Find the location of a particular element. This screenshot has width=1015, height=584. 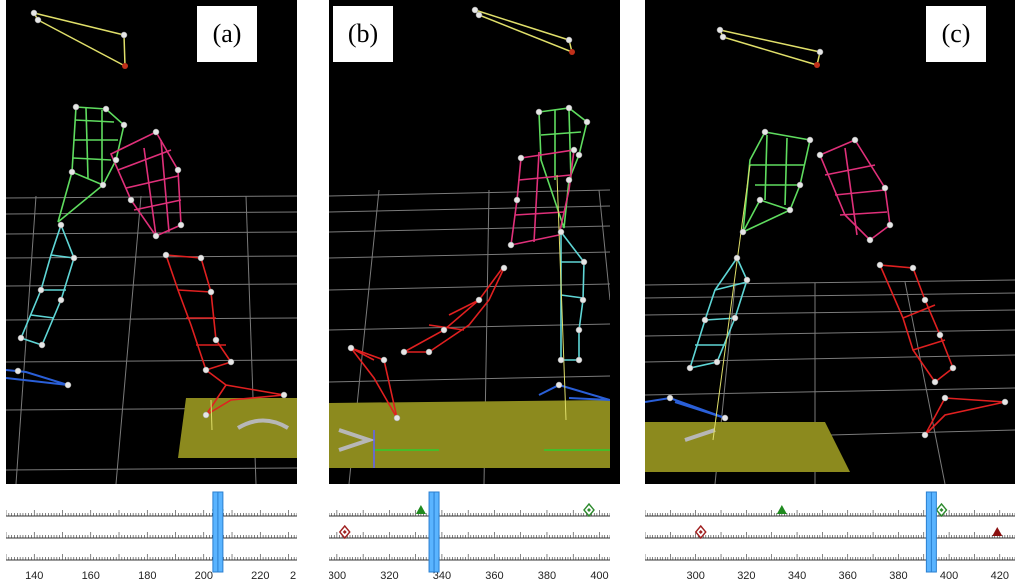

tick-label: 140 is located at coordinates (34, 576).